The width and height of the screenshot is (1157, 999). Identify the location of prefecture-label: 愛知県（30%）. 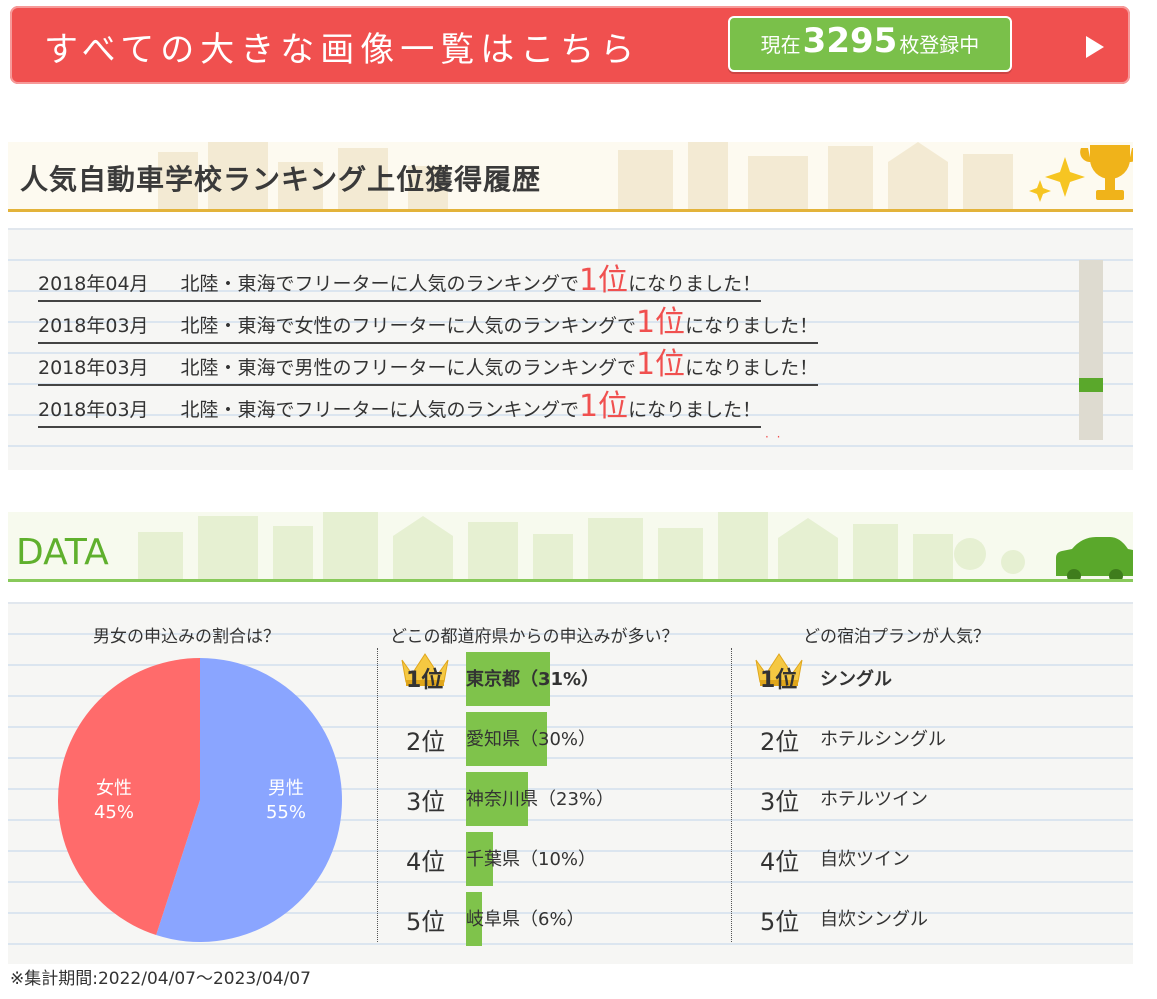
(531, 739).